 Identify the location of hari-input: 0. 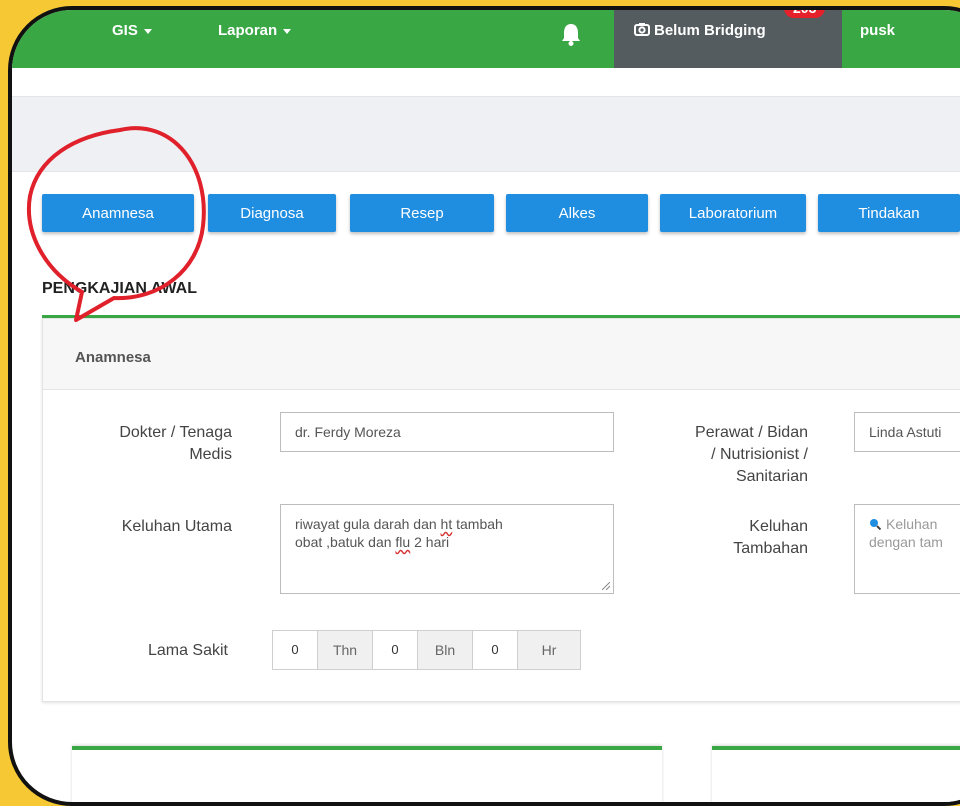
(495, 650).